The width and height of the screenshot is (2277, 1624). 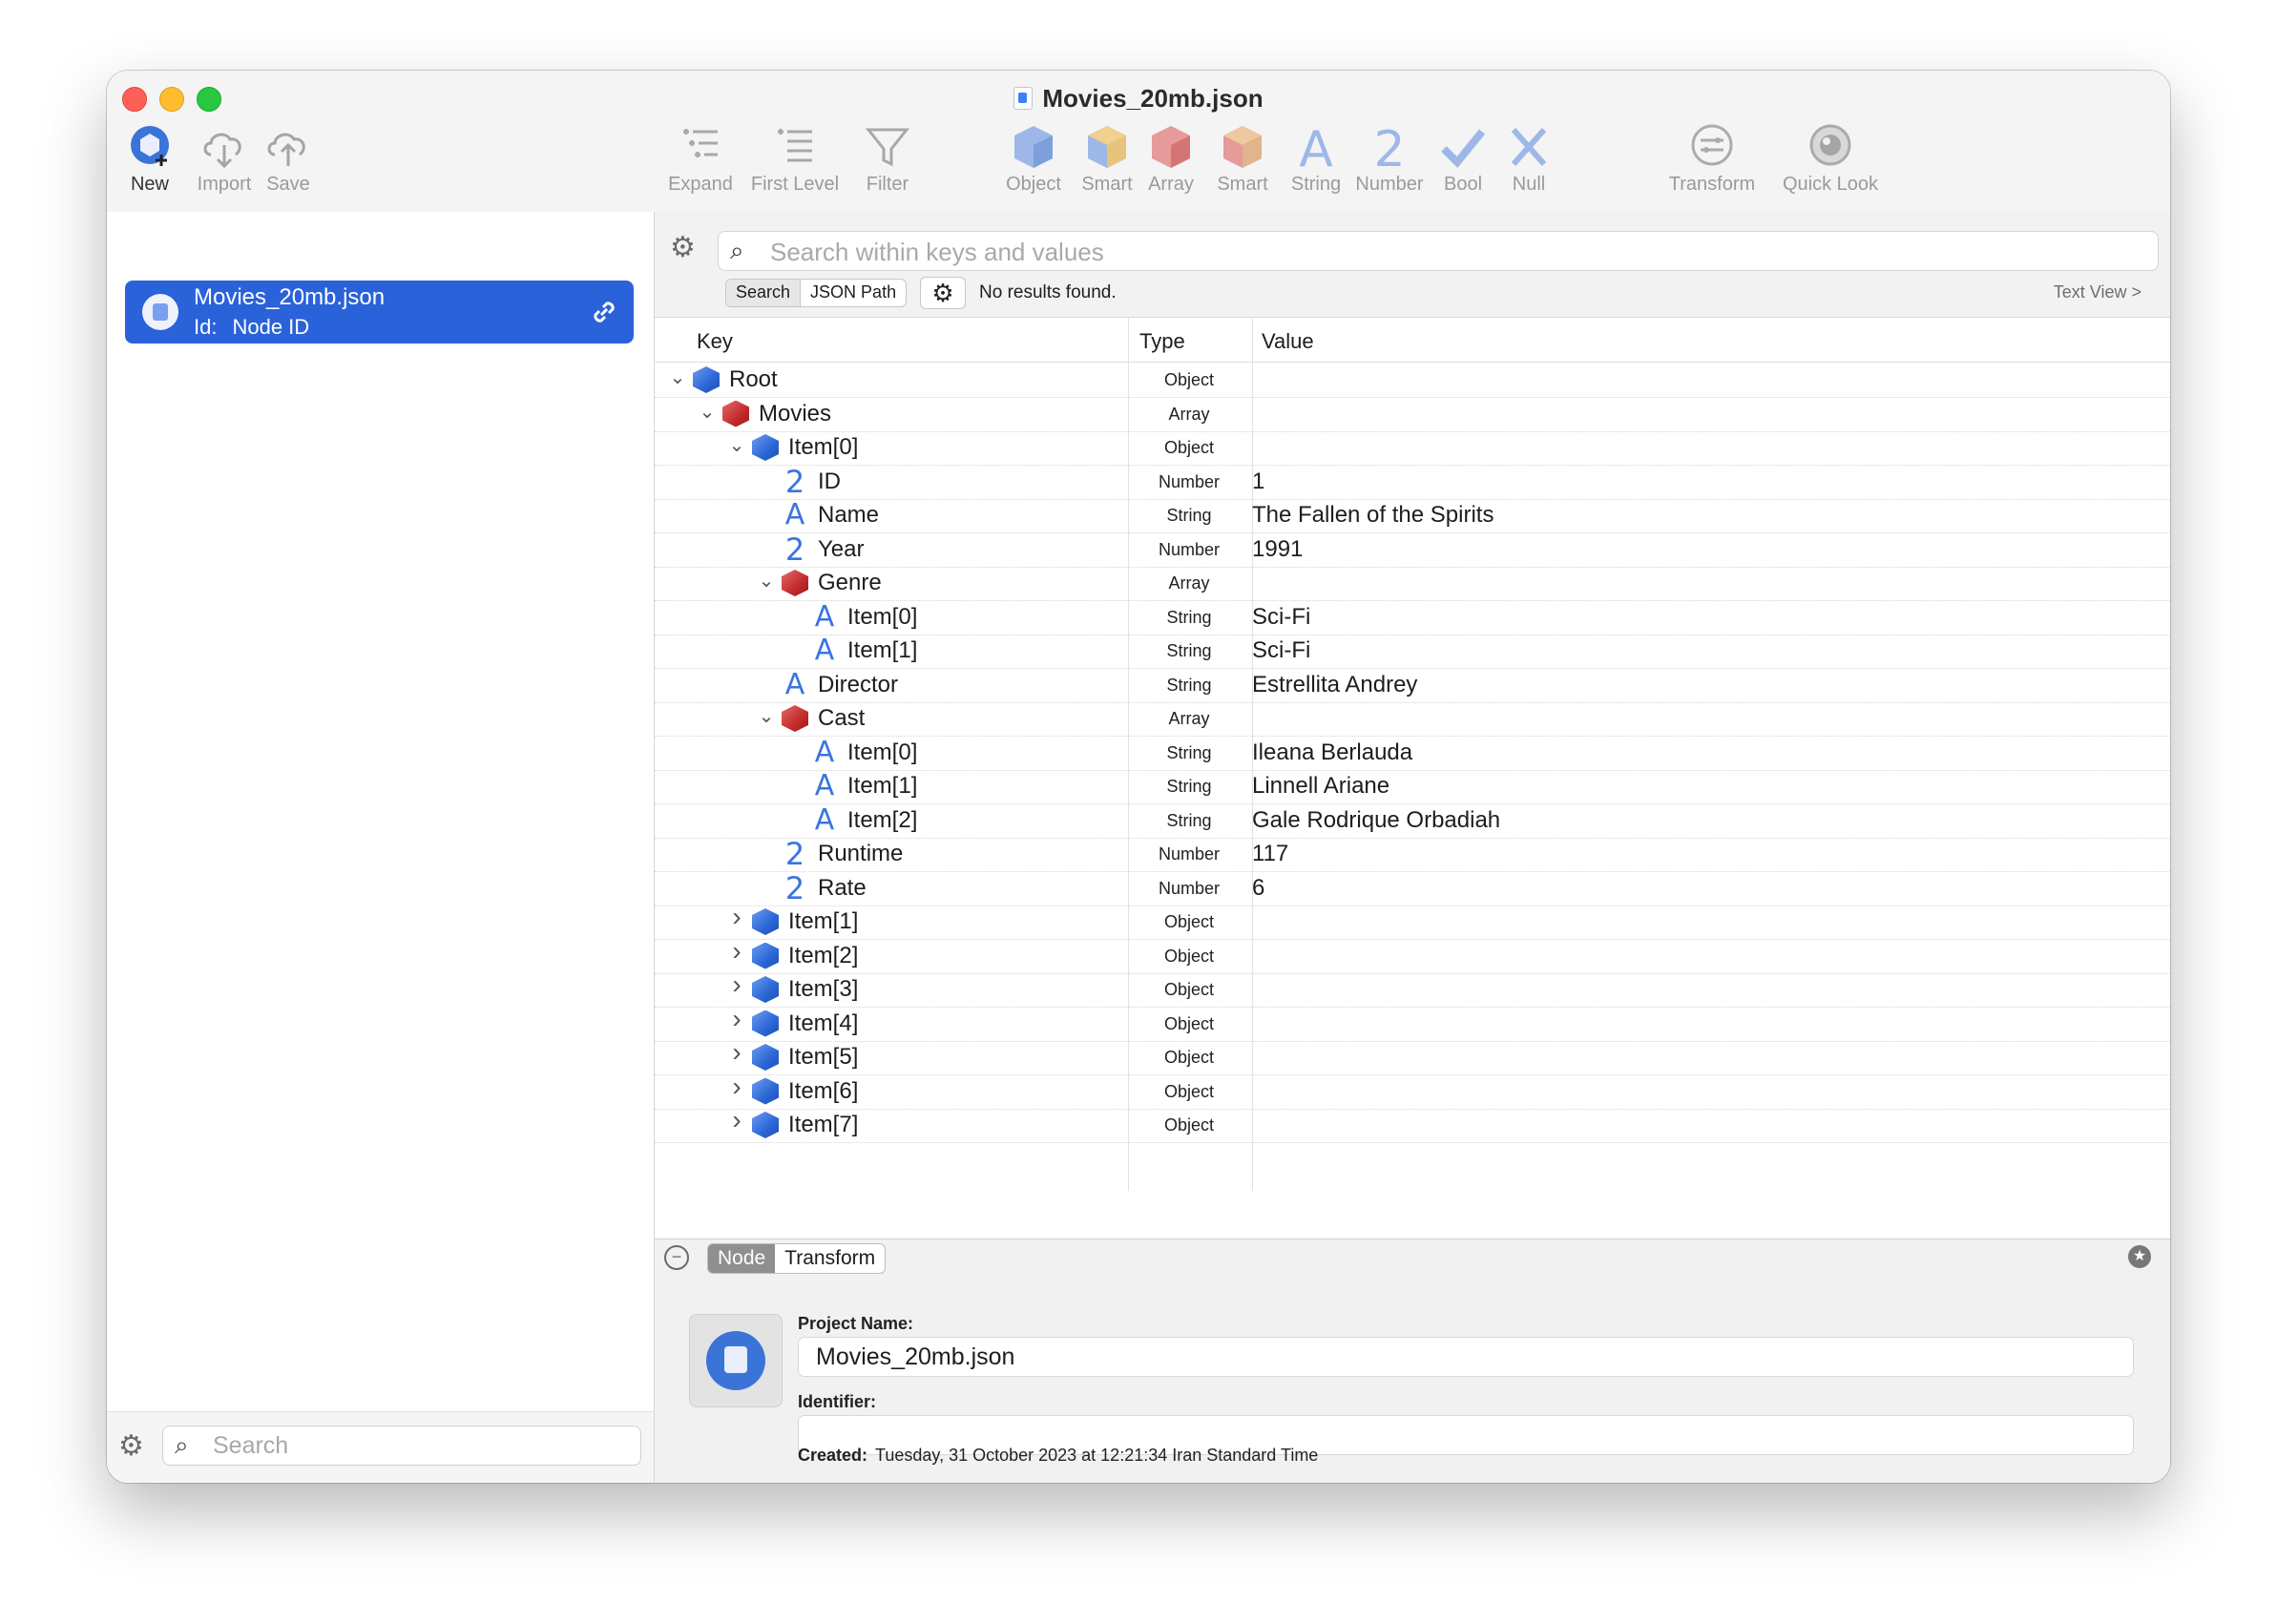 What do you see at coordinates (1270, 854) in the screenshot?
I see `row-value: 117` at bounding box center [1270, 854].